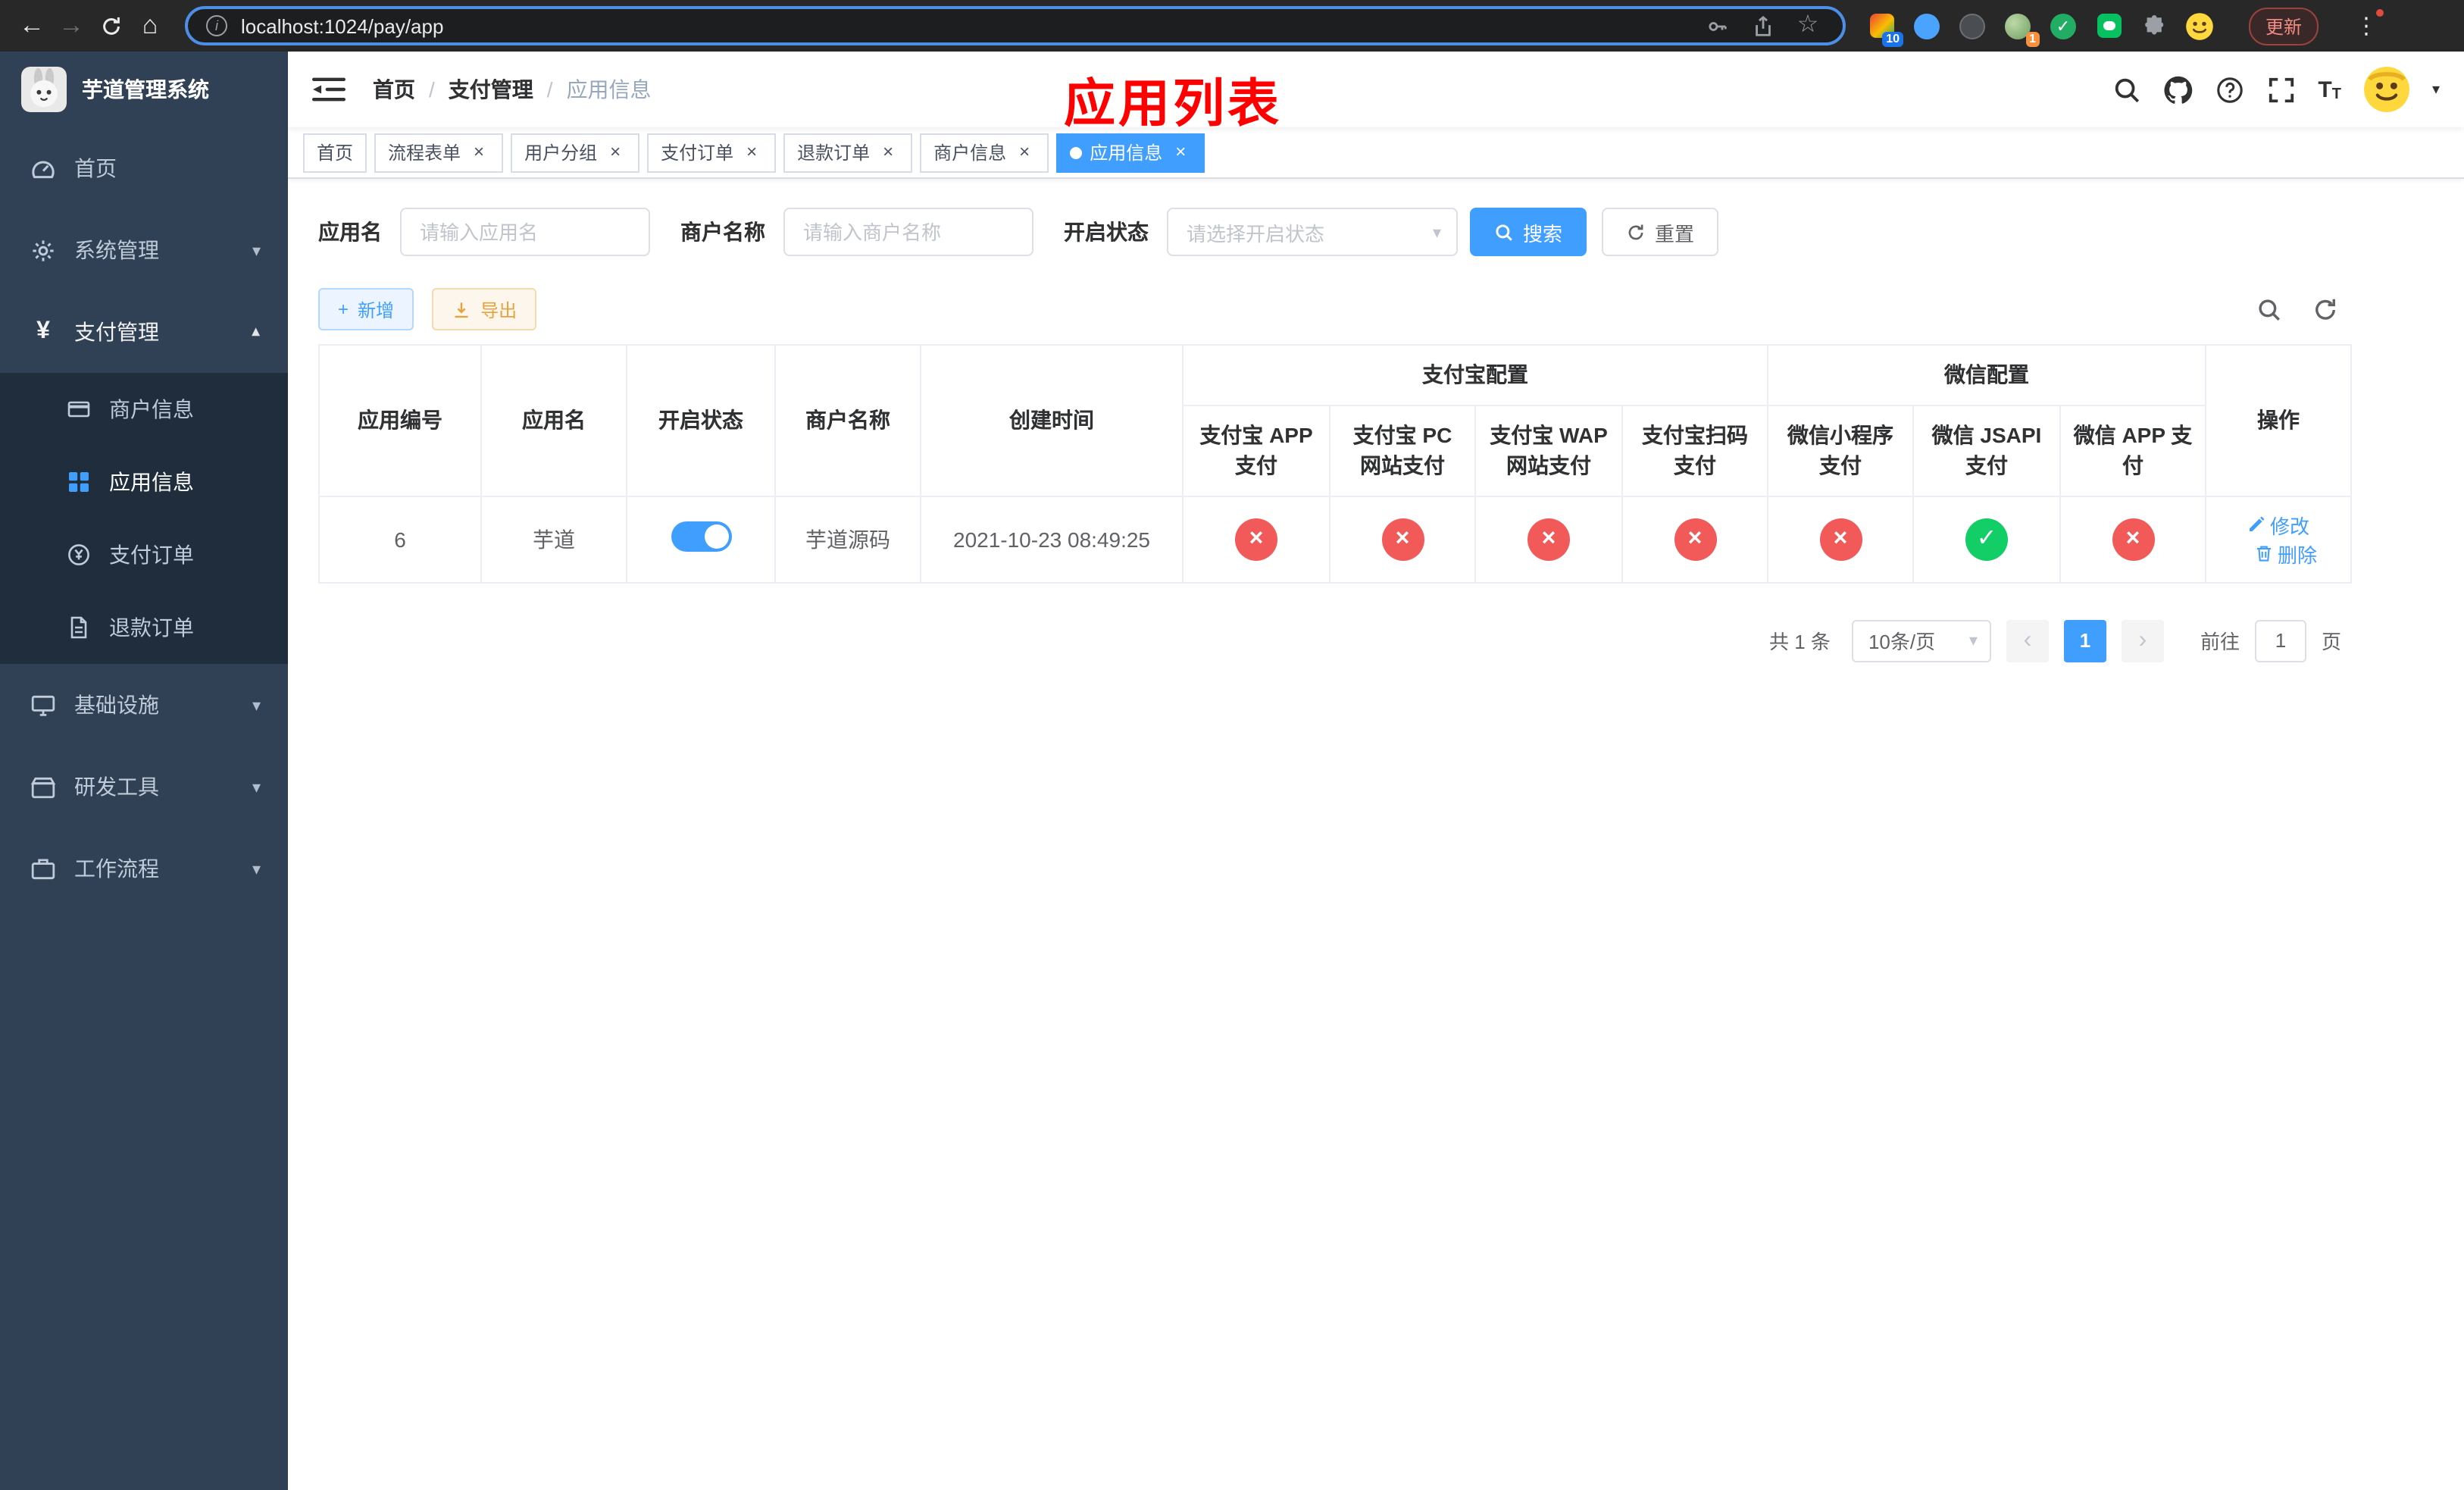 The width and height of the screenshot is (2464, 1490). Describe the element at coordinates (144, 168) in the screenshot. I see `sidebar-item-home: 首页` at that location.